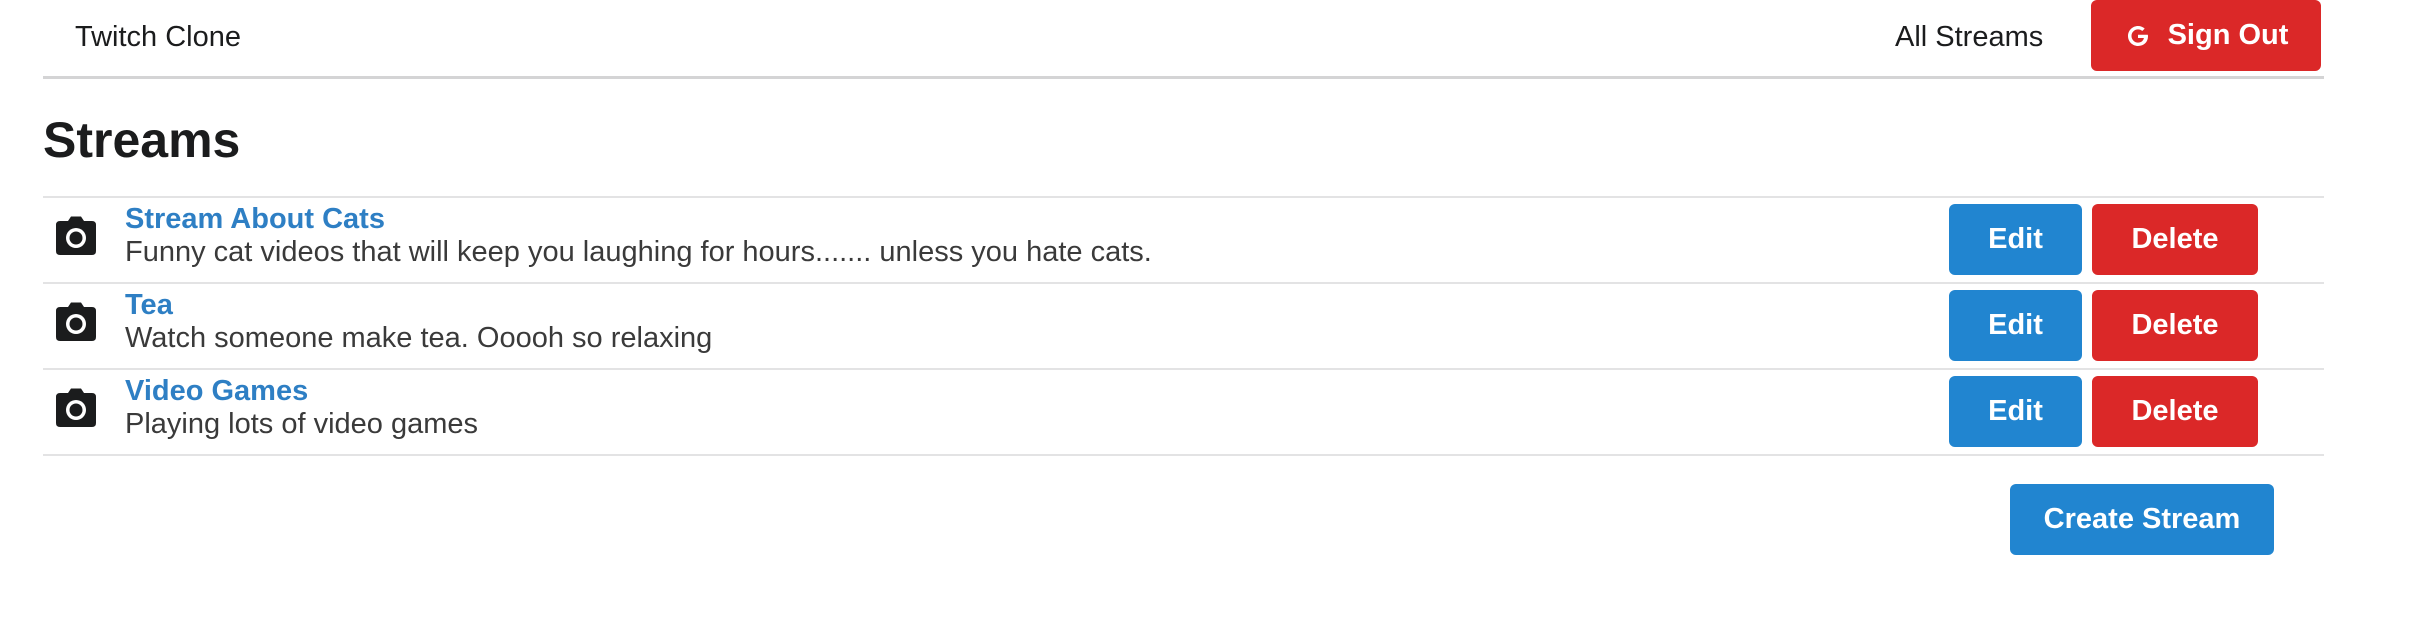 The image size is (2422, 628). Describe the element at coordinates (142, 140) in the screenshot. I see `page-title: Streams` at that location.